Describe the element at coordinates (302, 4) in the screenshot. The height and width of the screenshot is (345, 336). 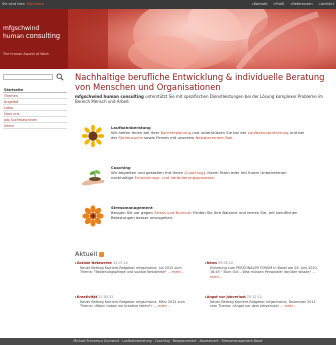
I see `top-link-referenzen: Referenzen` at that location.